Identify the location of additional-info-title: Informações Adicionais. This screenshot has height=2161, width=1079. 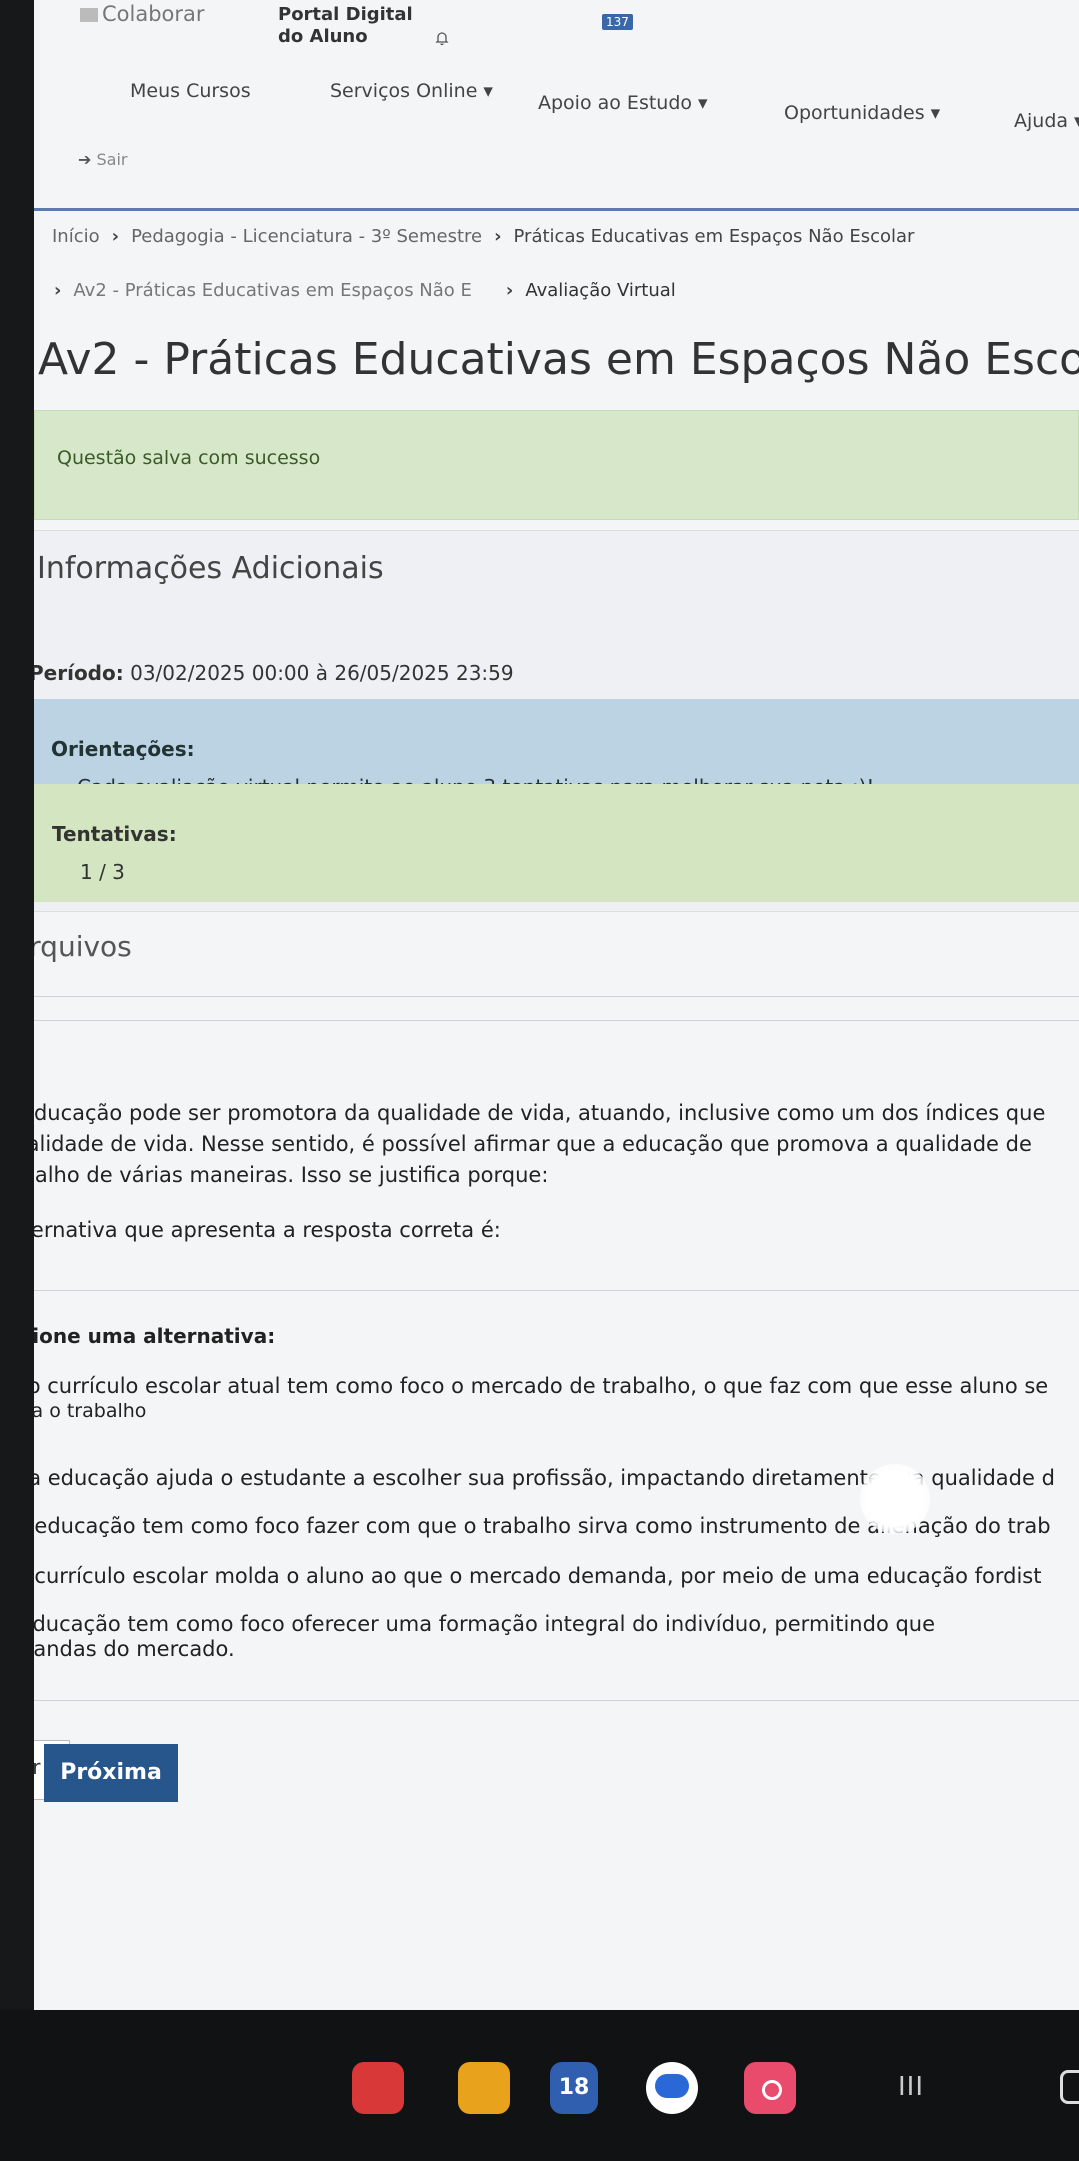
(210, 568).